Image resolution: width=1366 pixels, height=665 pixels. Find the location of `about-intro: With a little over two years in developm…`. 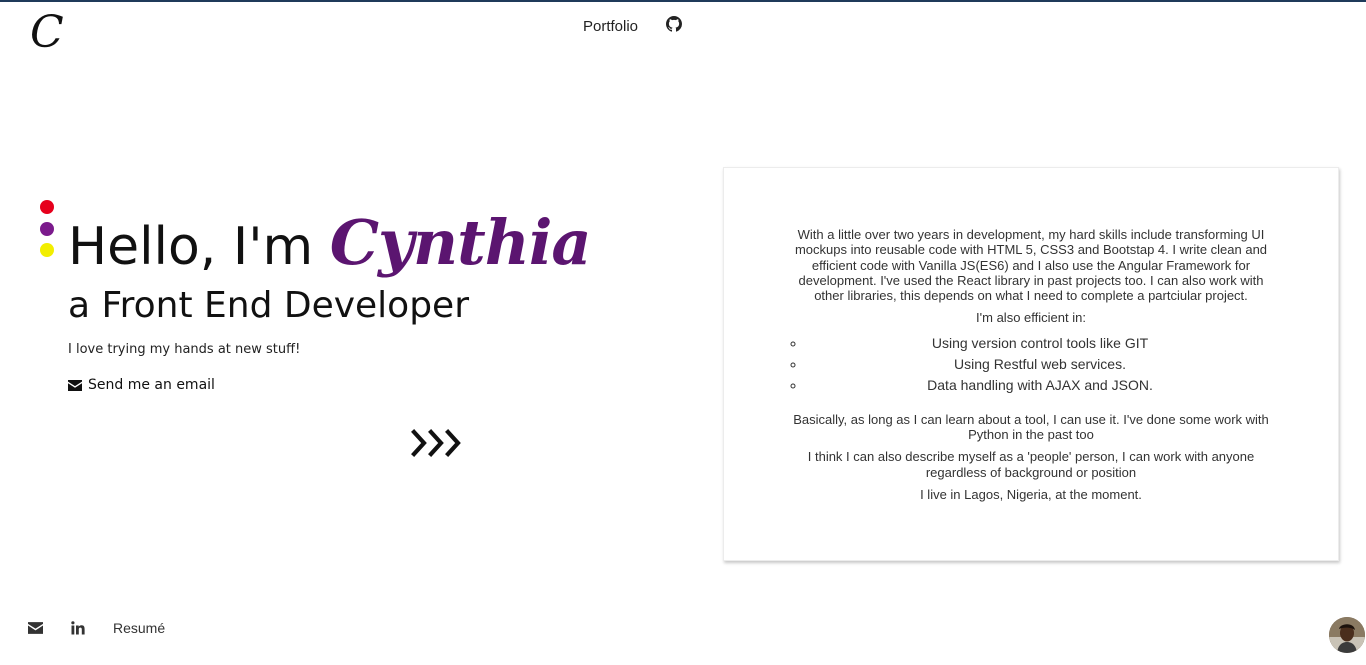

about-intro: With a little over two years in developm… is located at coordinates (1031, 265).